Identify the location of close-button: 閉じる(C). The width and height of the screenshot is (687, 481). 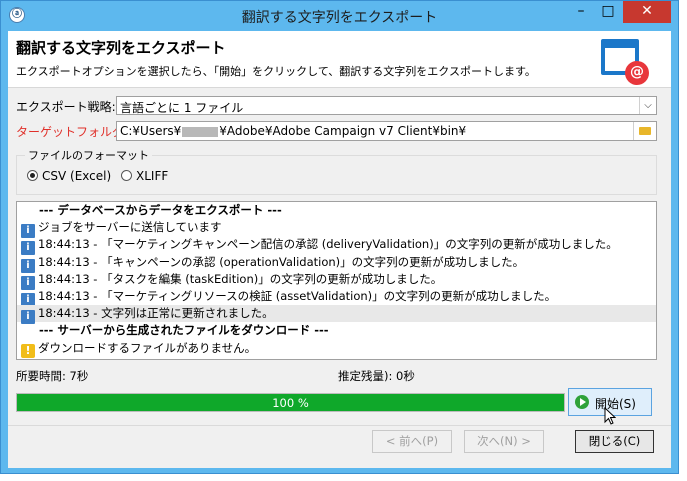
(614, 441).